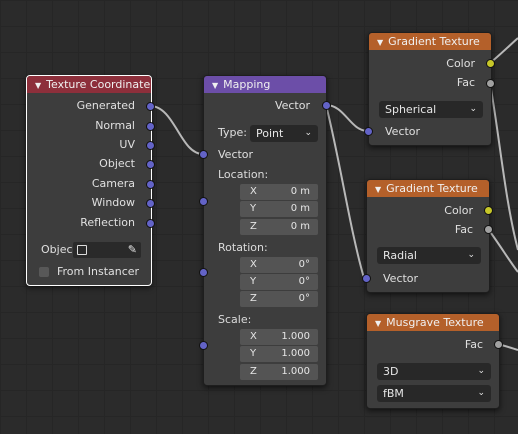  What do you see at coordinates (82, 250) in the screenshot?
I see `object-cube-icon` at bounding box center [82, 250].